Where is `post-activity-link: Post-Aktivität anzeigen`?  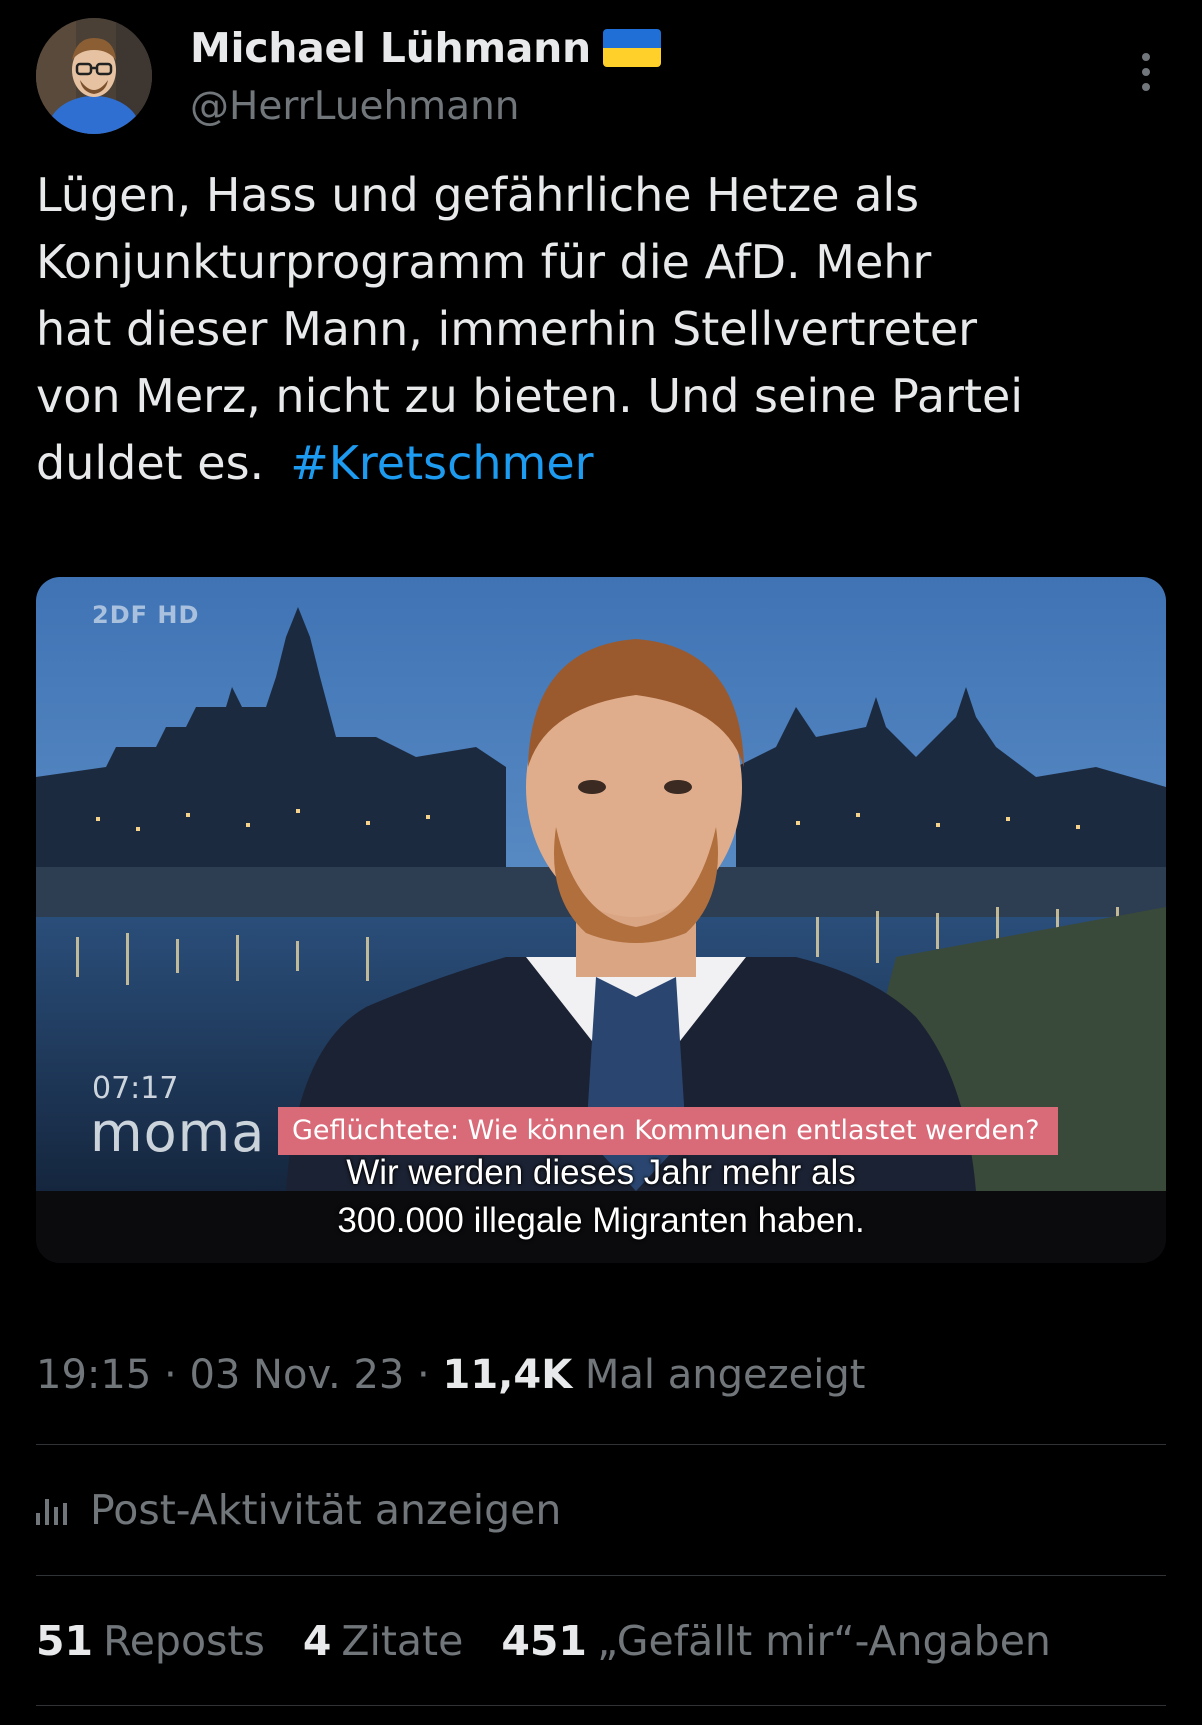 post-activity-link: Post-Aktivität anzeigen is located at coordinates (298, 1510).